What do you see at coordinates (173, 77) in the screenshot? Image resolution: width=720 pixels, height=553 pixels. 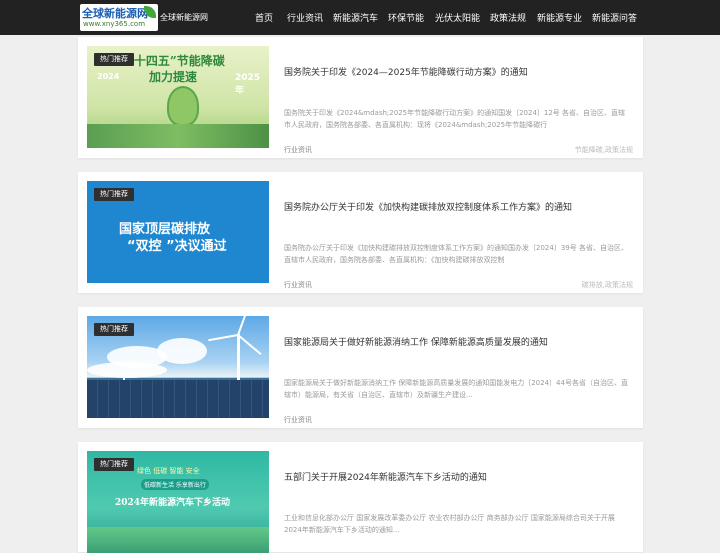 I see `thumbnail-caption: 加力提速` at bounding box center [173, 77].